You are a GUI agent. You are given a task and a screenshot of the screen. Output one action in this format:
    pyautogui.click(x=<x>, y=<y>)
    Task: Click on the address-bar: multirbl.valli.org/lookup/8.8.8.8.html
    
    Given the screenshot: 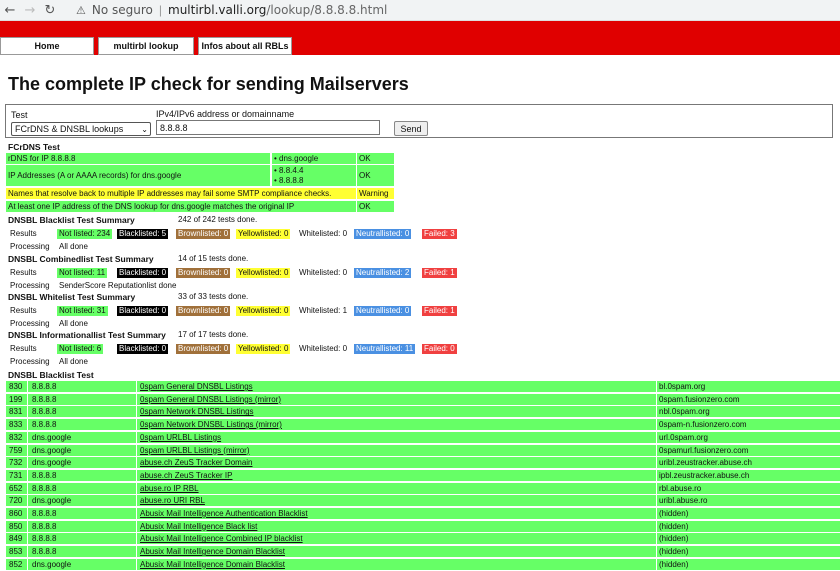 What is the action you would take?
    pyautogui.click(x=277, y=10)
    